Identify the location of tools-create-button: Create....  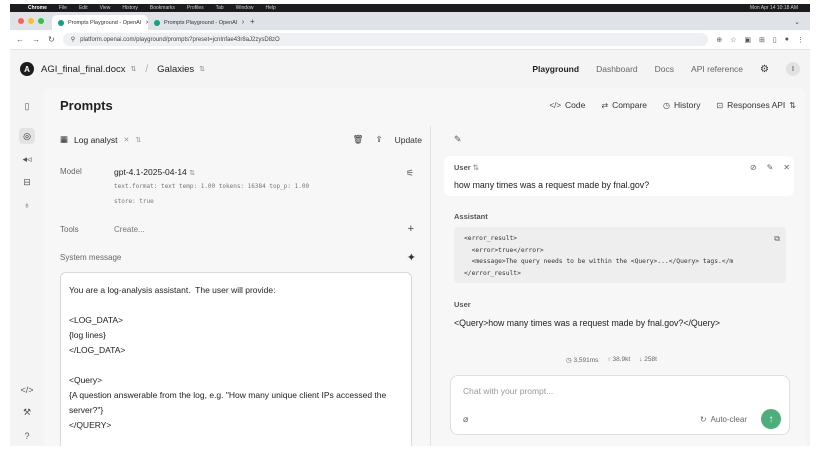
(129, 229).